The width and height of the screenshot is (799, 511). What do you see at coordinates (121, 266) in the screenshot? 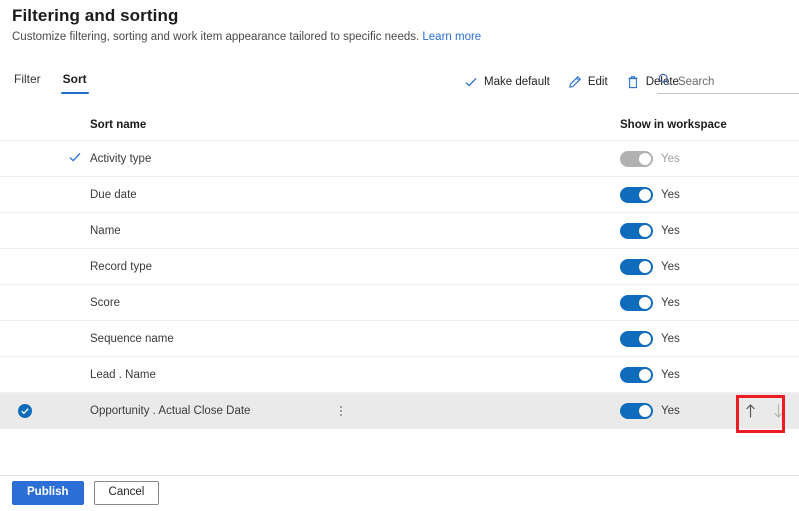
I see `sort-name-label: Record type` at bounding box center [121, 266].